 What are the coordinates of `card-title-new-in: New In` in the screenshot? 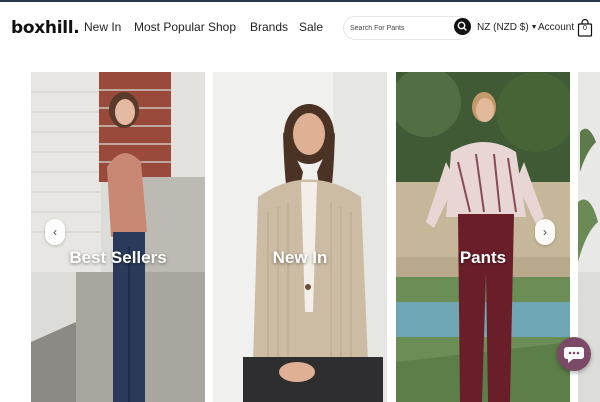 It's located at (300, 257).